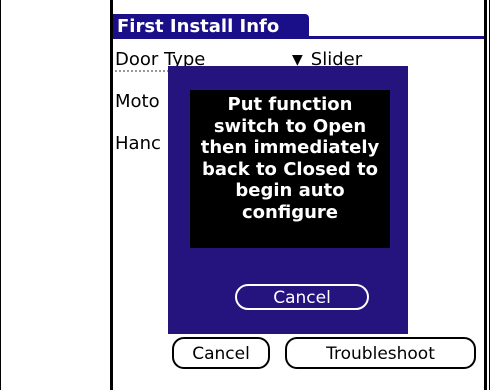  What do you see at coordinates (138, 143) in the screenshot?
I see `hand-label-partial: Hanc` at bounding box center [138, 143].